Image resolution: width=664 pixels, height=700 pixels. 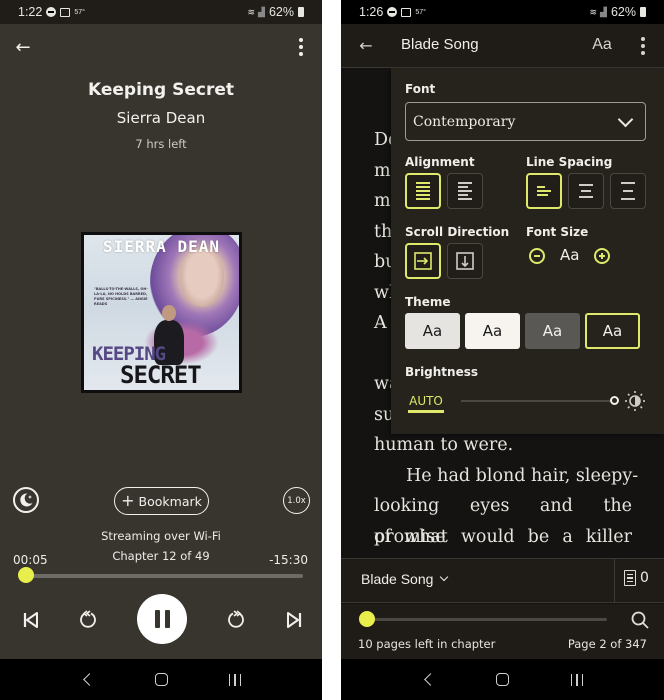 What do you see at coordinates (636, 578) in the screenshot?
I see `notes-button: 0` at bounding box center [636, 578].